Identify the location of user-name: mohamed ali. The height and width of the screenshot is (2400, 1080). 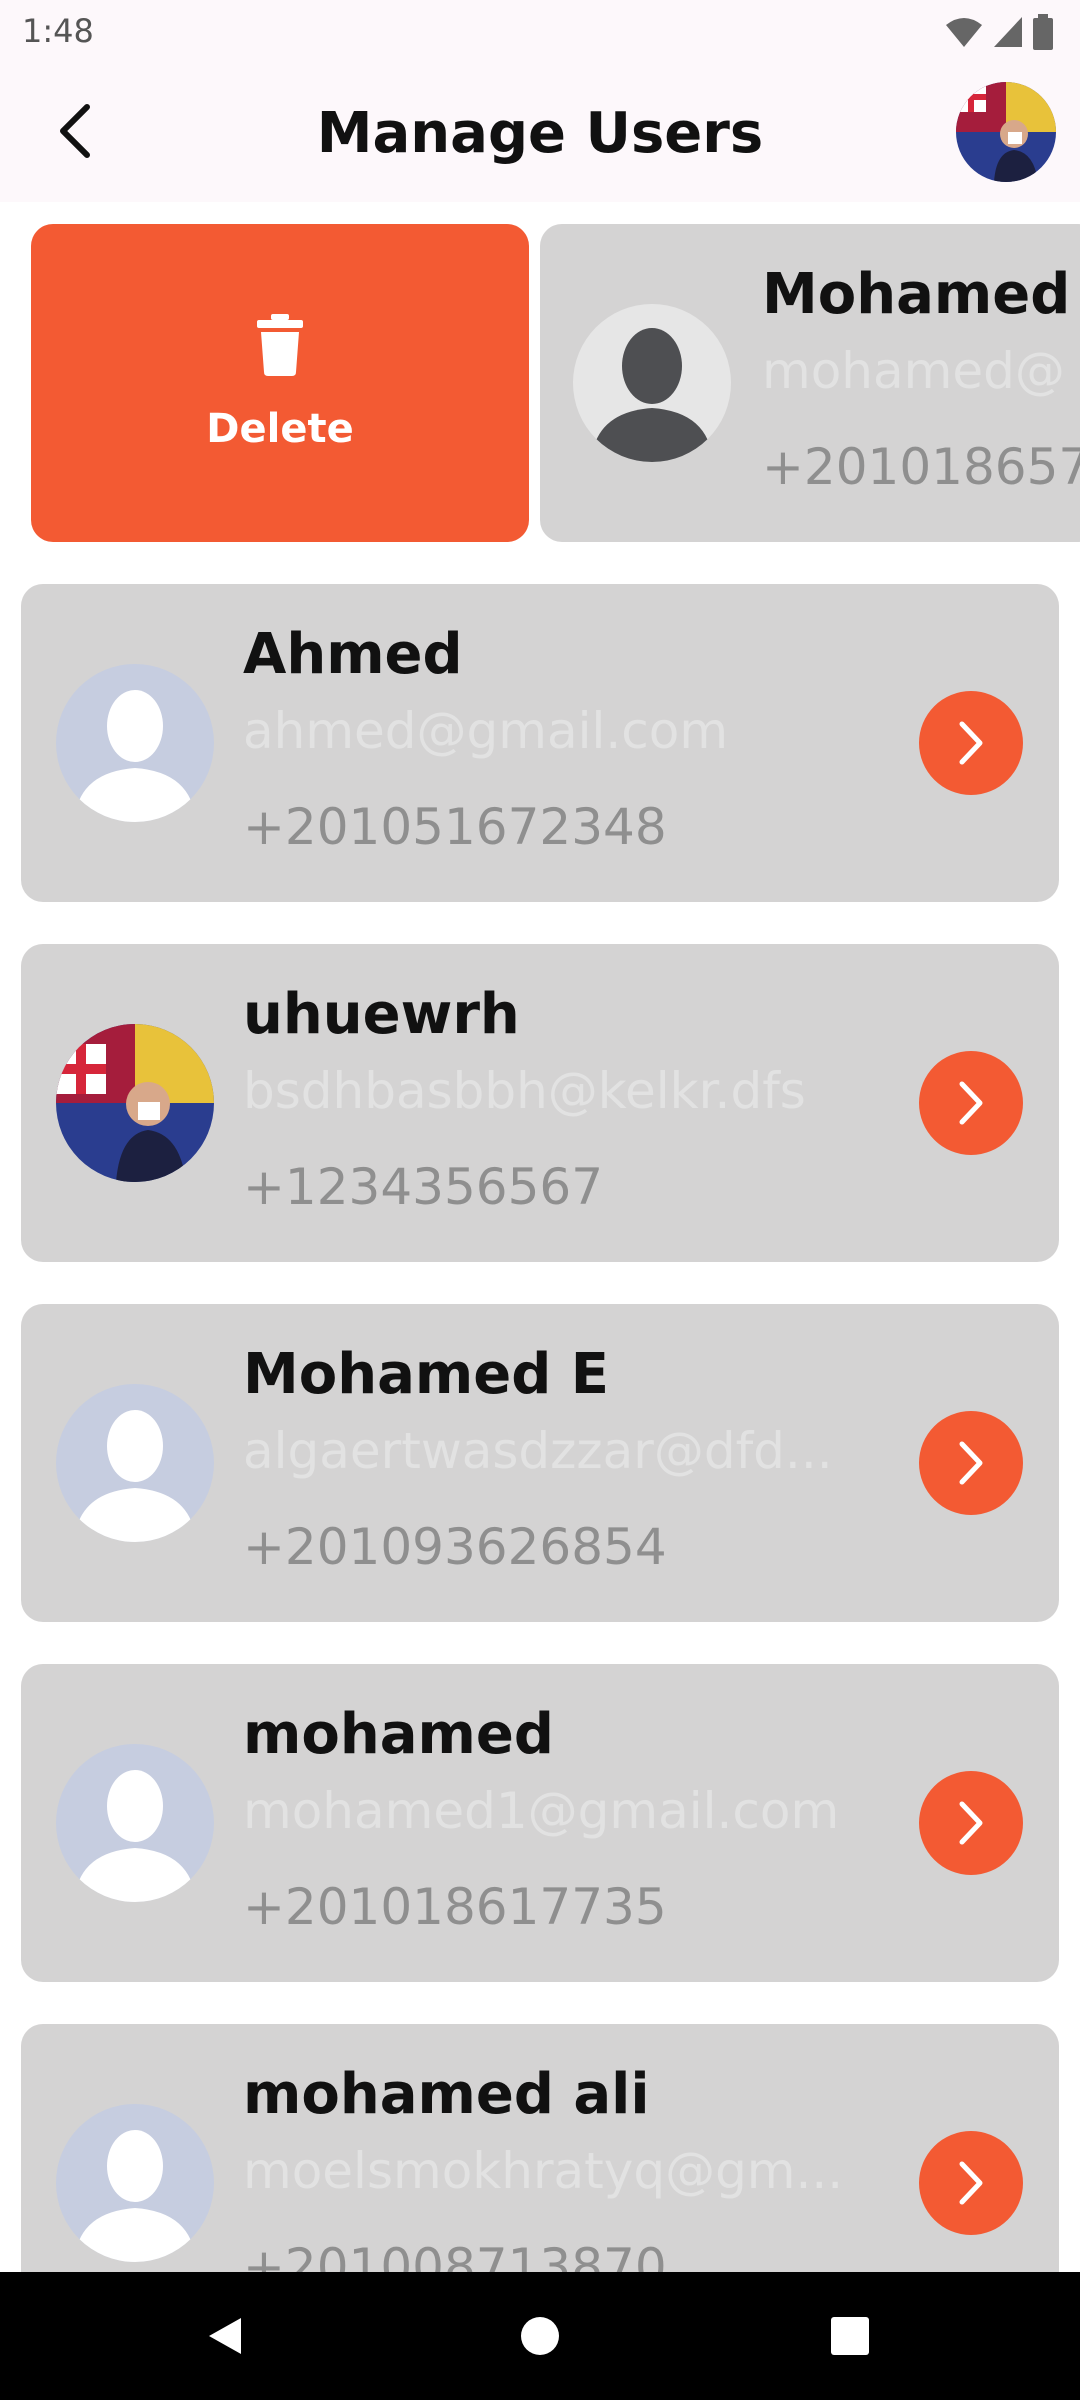
(446, 2094).